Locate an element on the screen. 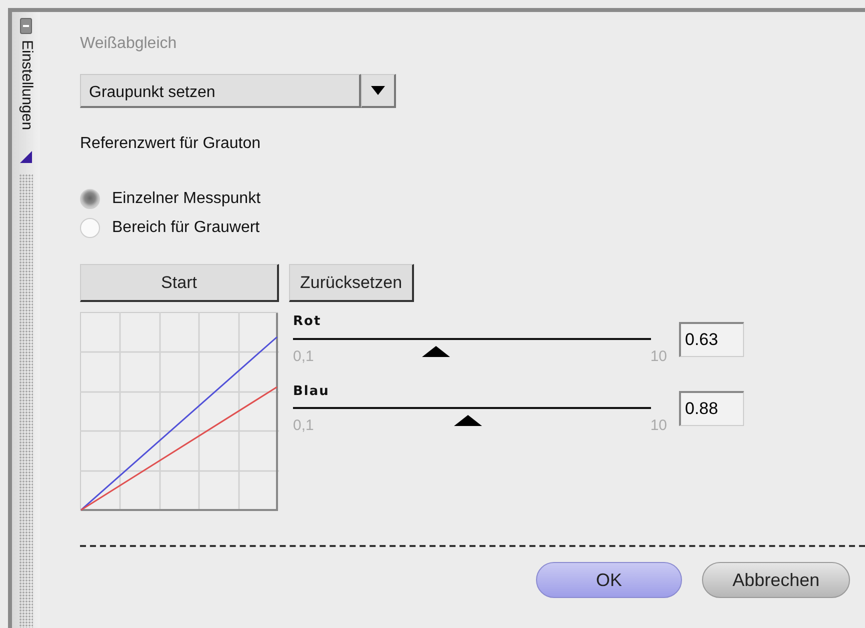 Image resolution: width=865 pixels, height=628 pixels. section-title: Weißabgleich is located at coordinates (129, 44).